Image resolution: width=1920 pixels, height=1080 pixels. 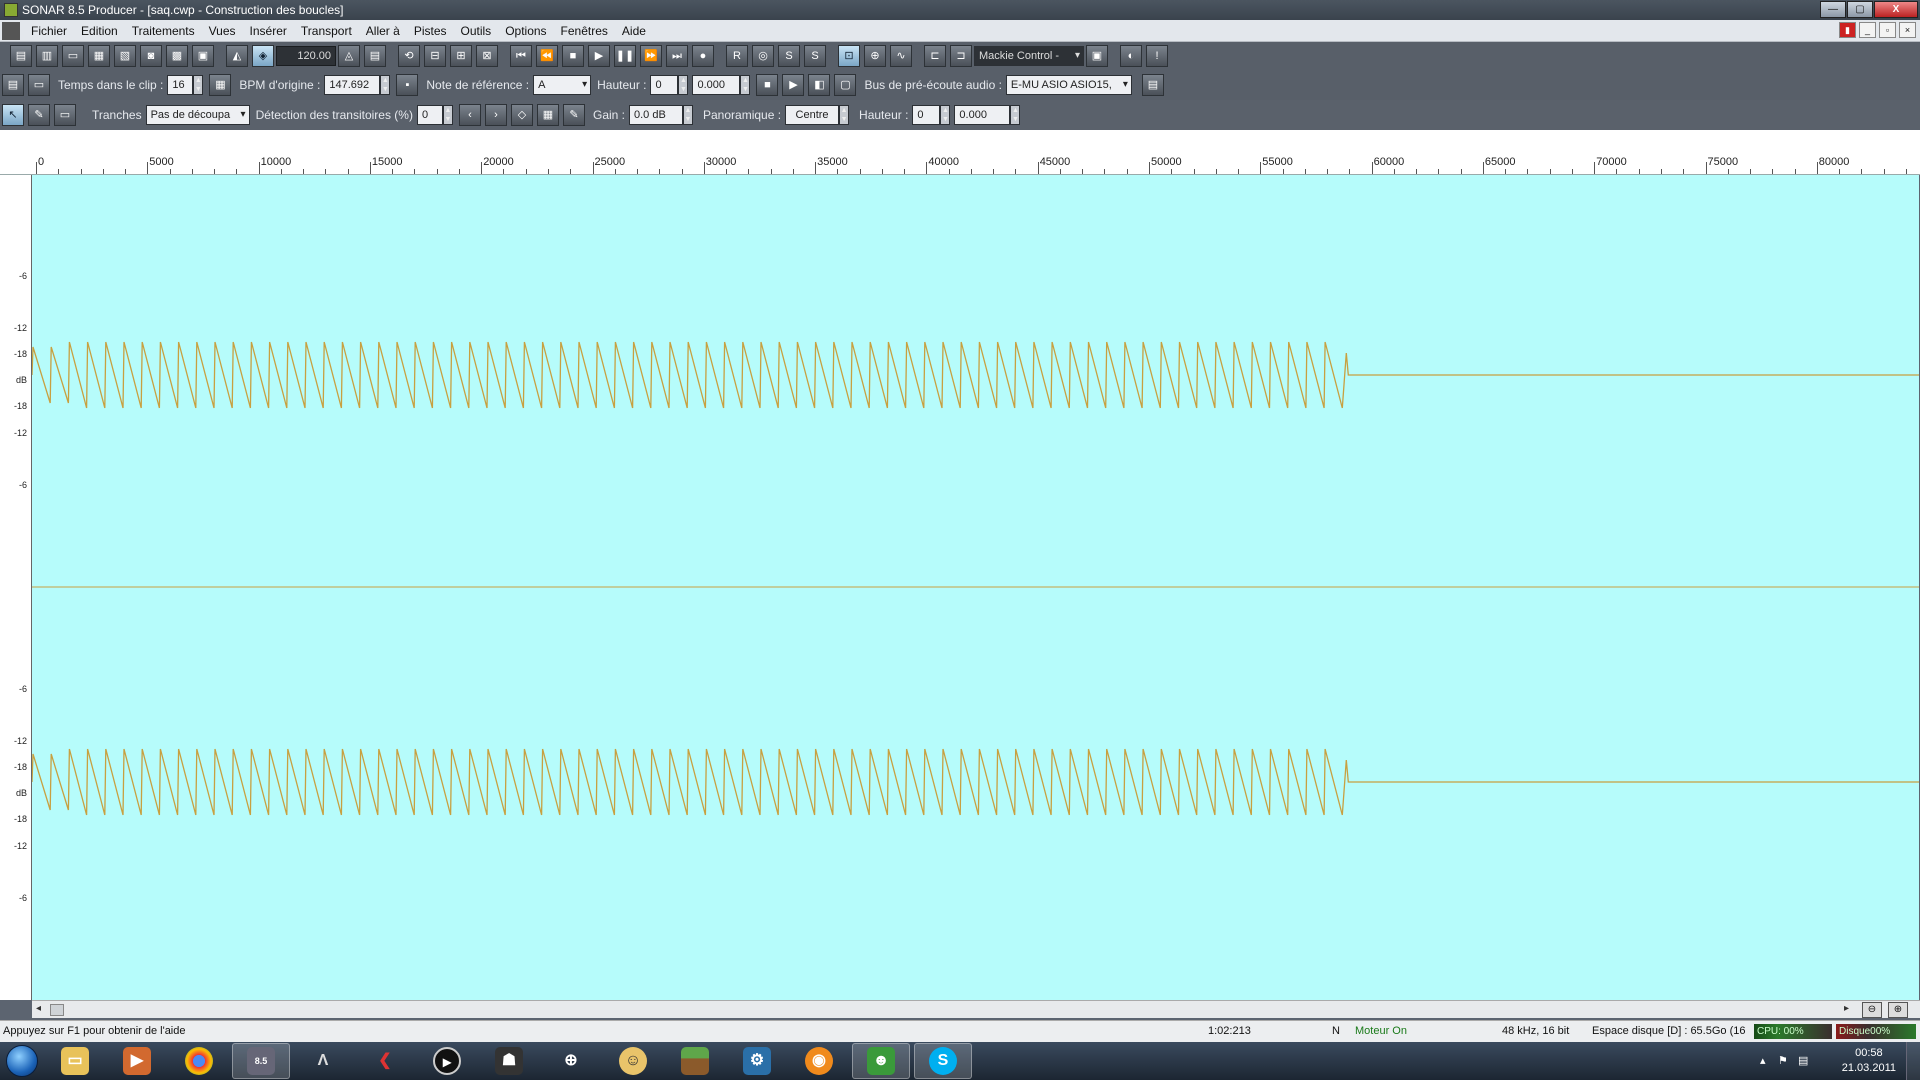 What do you see at coordinates (1887, 30) in the screenshot?
I see `mdi-restore-button: ▫` at bounding box center [1887, 30].